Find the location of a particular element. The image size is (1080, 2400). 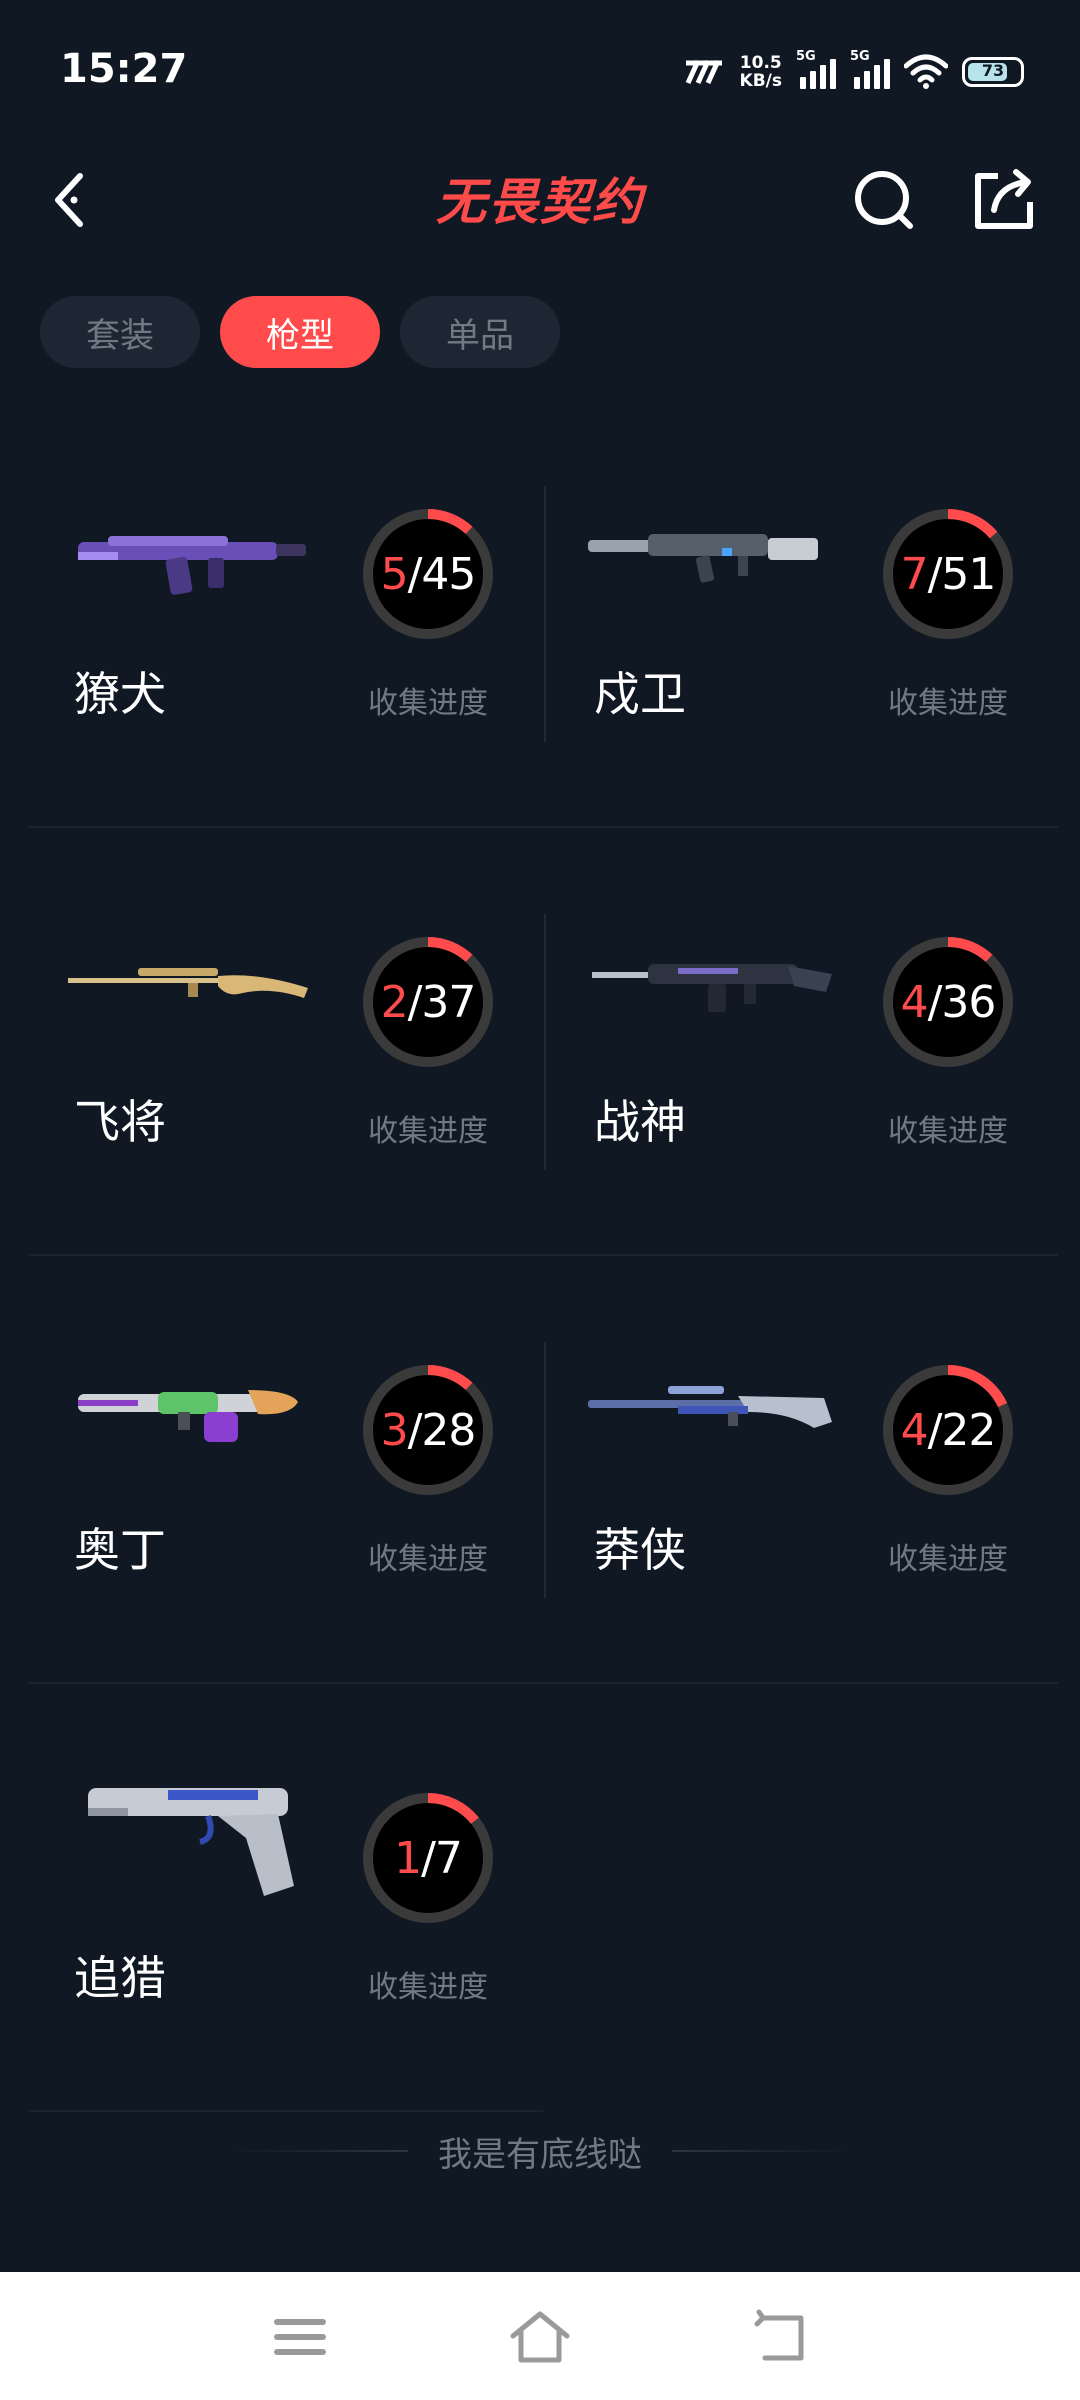

total-count: 7 is located at coordinates (448, 1858).